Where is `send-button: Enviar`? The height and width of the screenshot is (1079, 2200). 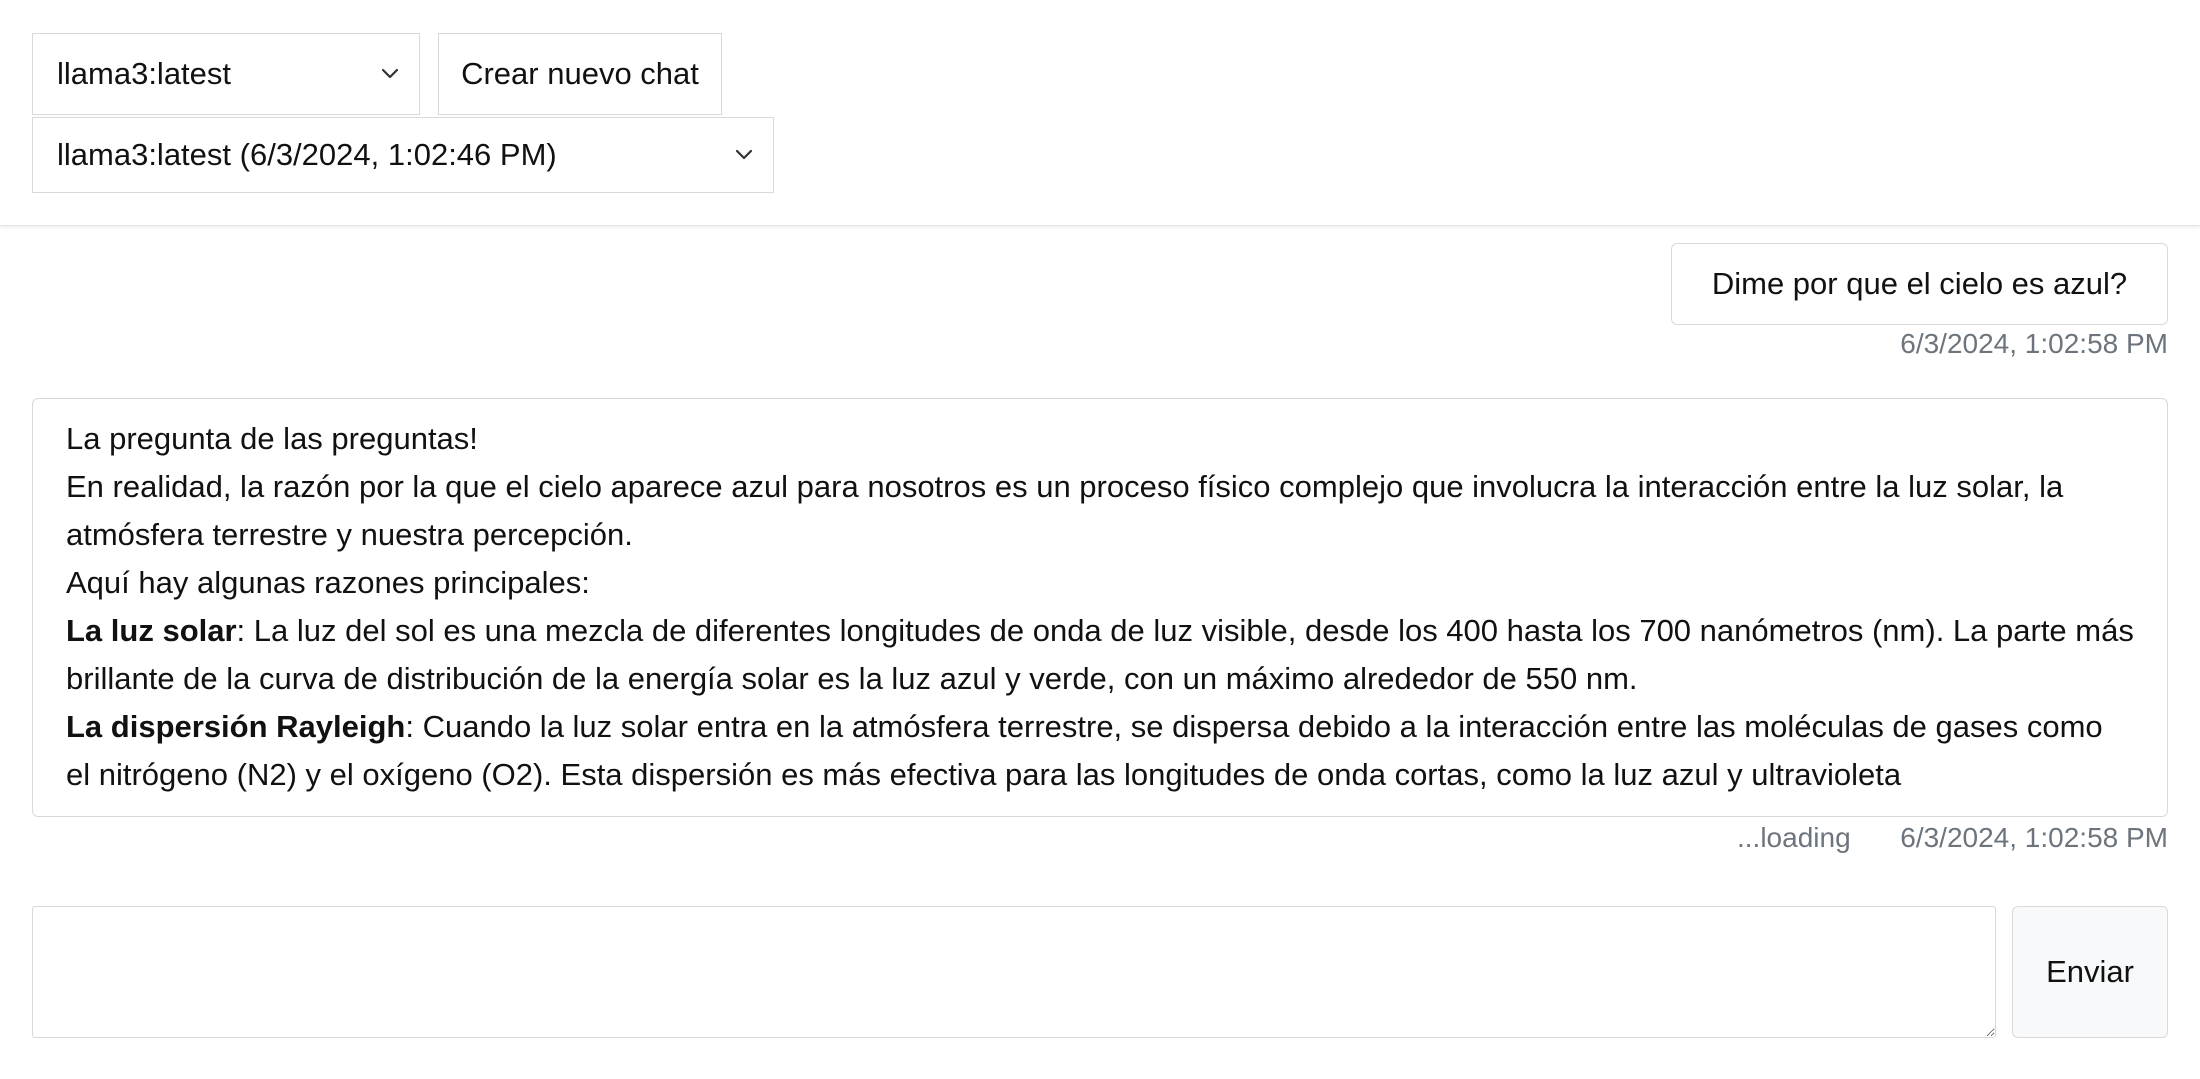 send-button: Enviar is located at coordinates (2090, 972).